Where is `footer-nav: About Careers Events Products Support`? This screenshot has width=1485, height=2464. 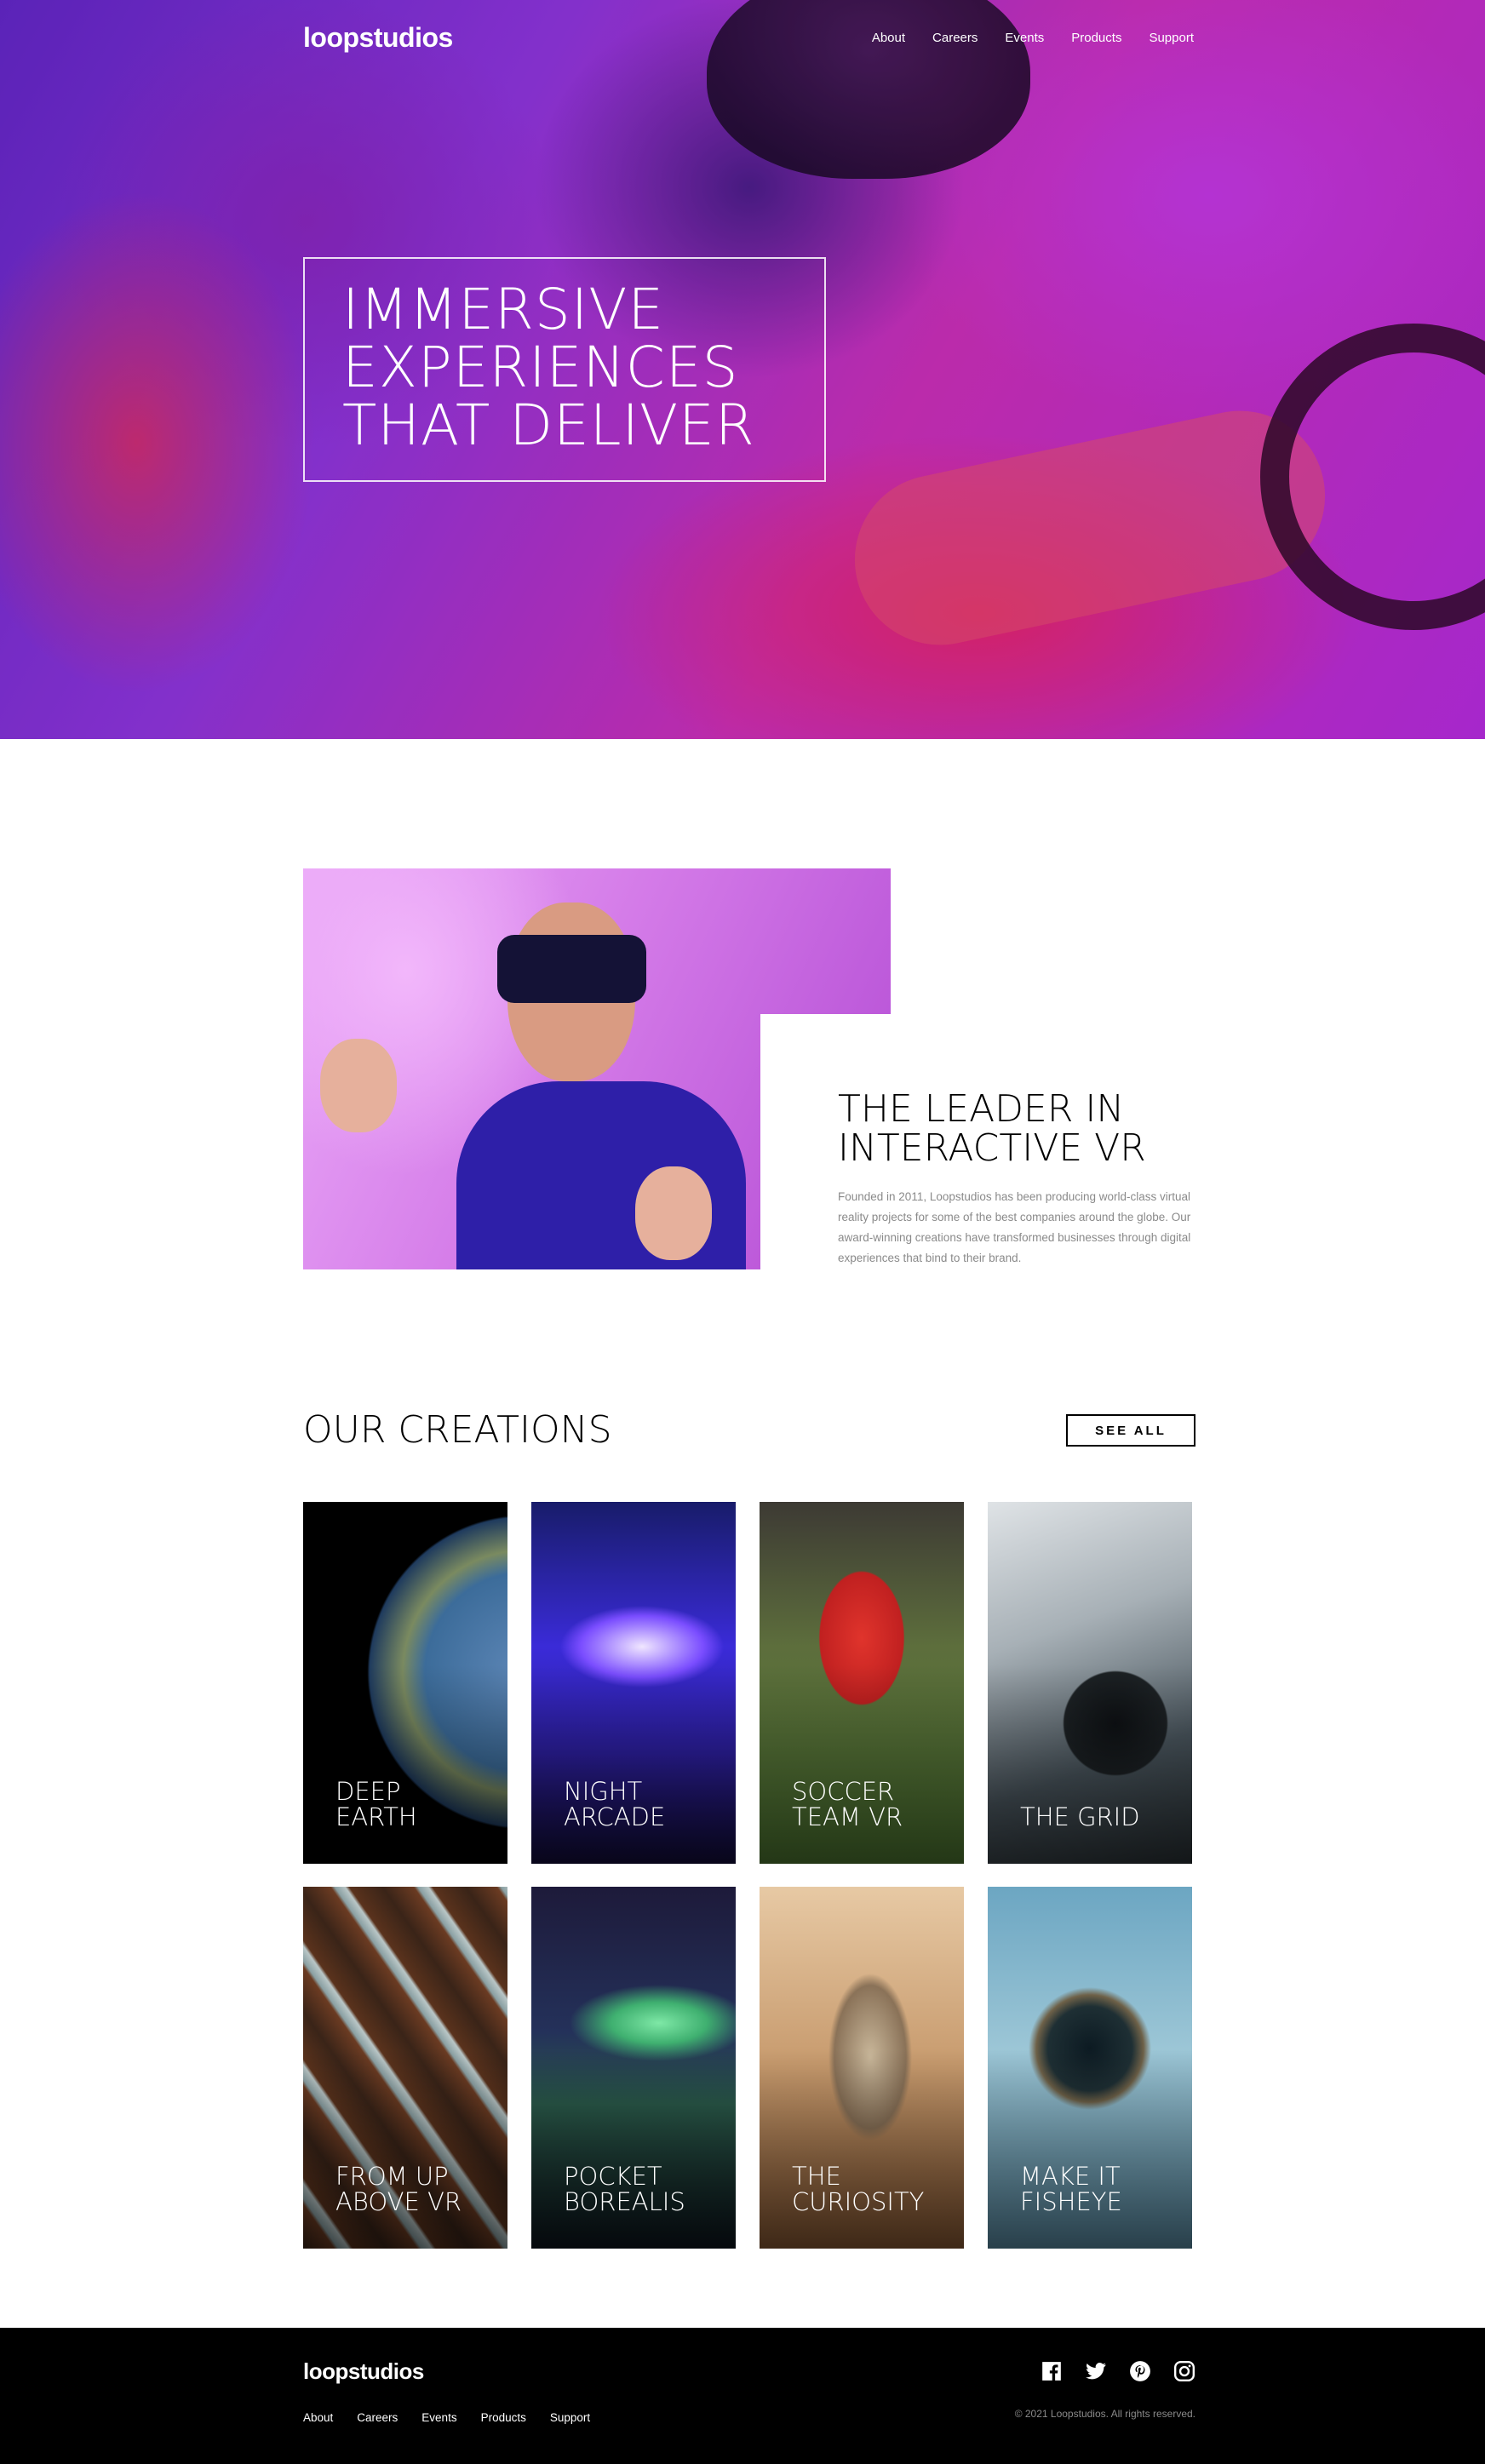
footer-nav: About Careers Events Products Support is located at coordinates (446, 2417).